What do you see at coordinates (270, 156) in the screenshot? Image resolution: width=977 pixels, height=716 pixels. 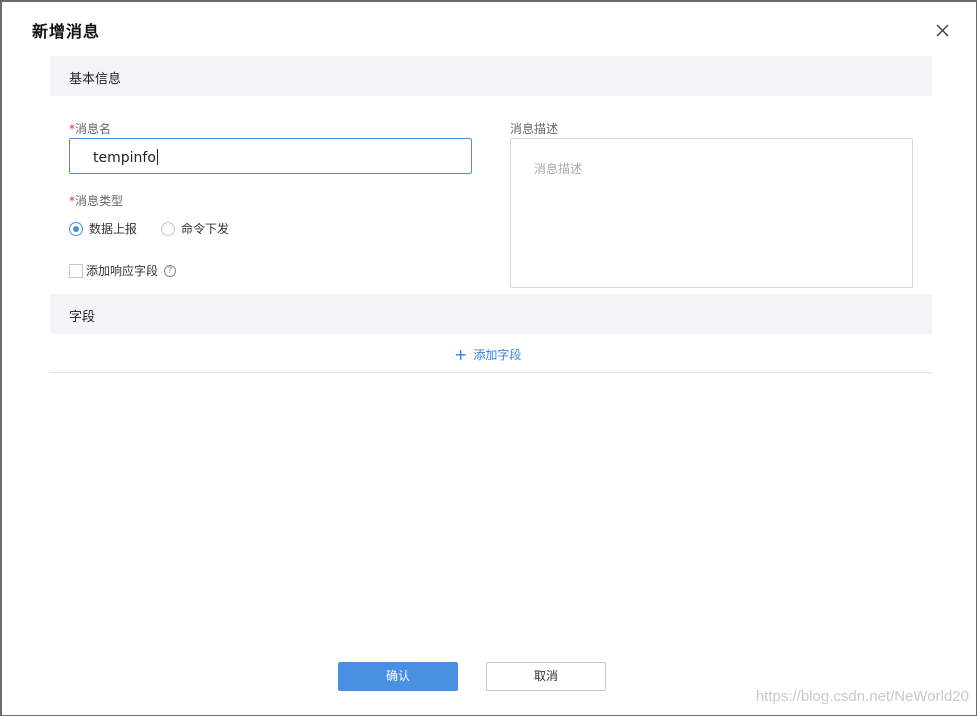 I see `message-name-input: tempinfo` at bounding box center [270, 156].